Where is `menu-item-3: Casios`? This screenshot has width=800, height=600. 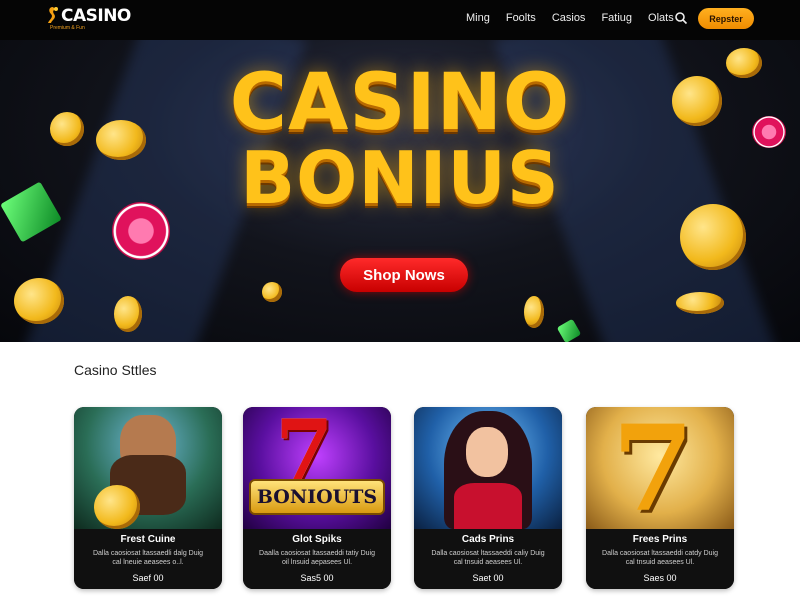
menu-item-3: Casios is located at coordinates (569, 18).